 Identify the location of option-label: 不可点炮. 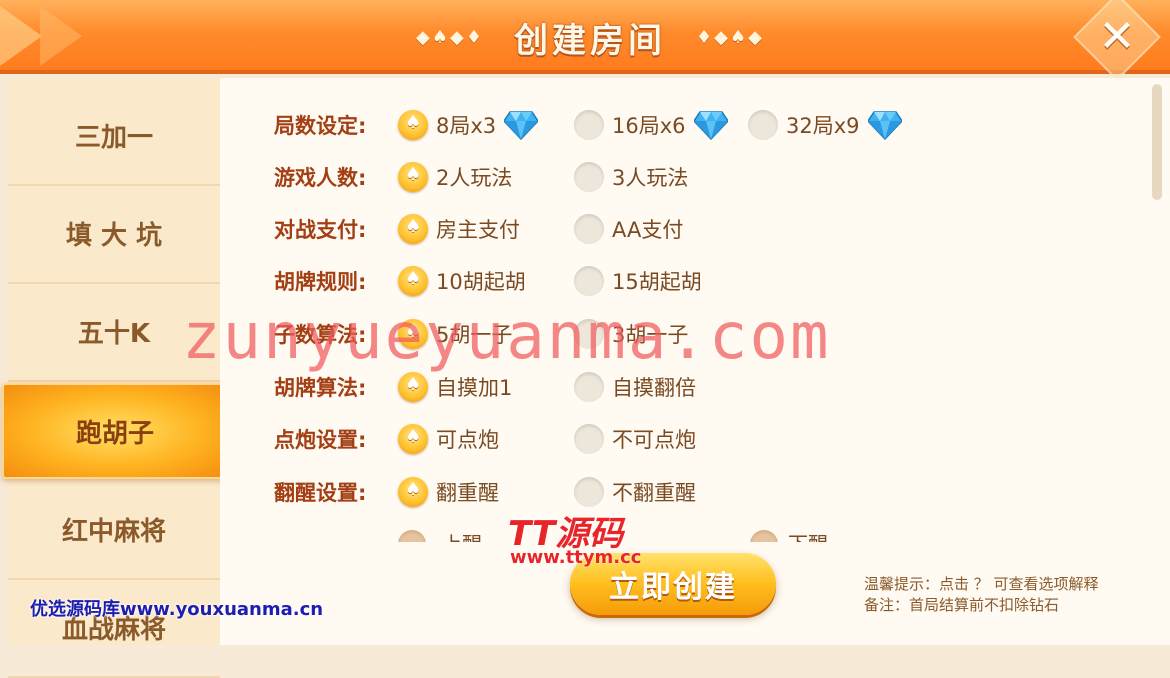
(654, 440).